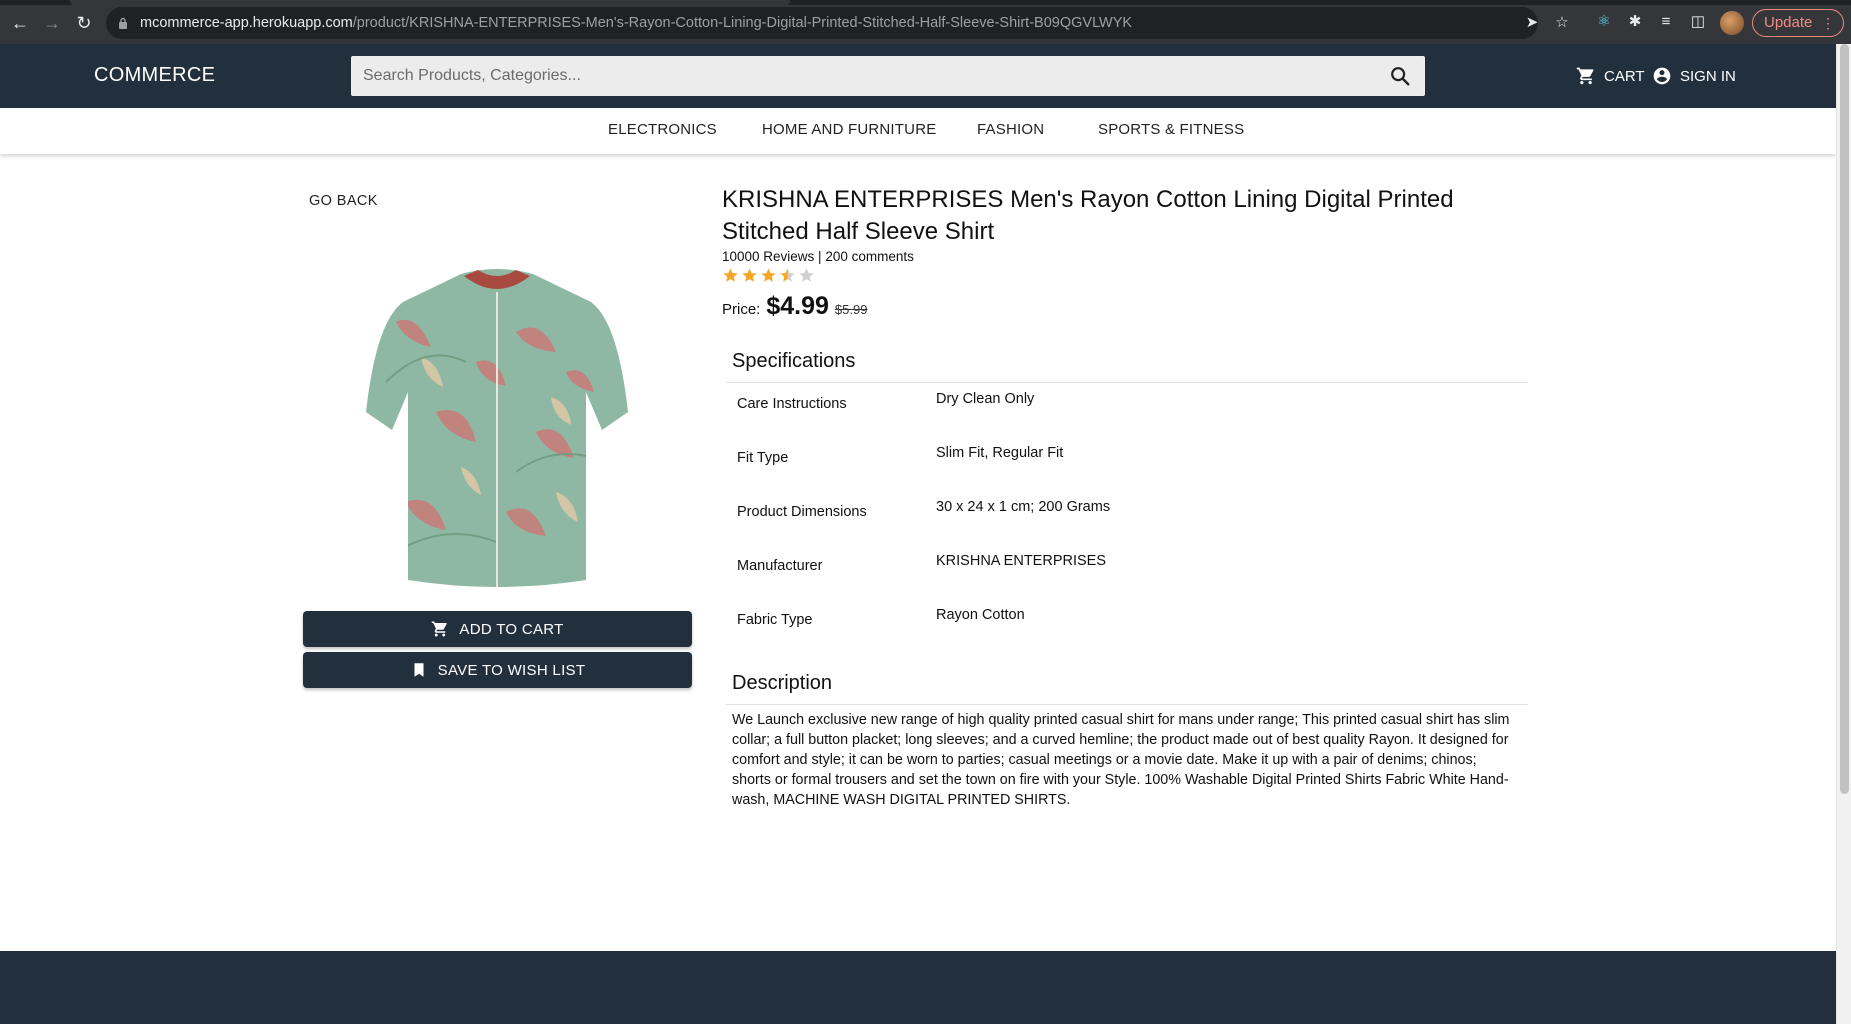 The image size is (1851, 1024). Describe the element at coordinates (1798, 23) in the screenshot. I see `update-button: Update ⋮` at that location.